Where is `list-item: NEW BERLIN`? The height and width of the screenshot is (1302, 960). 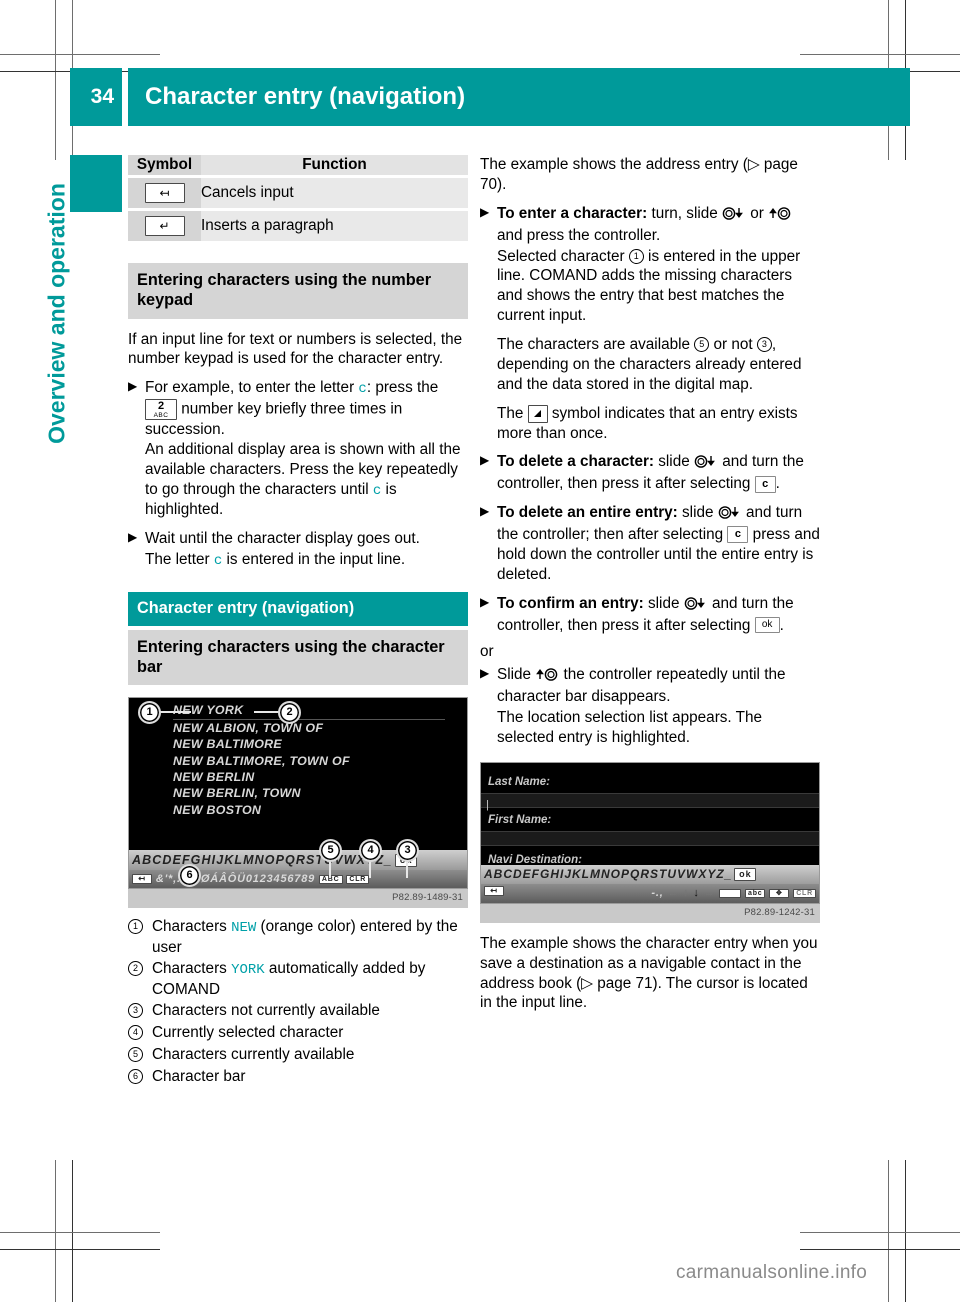
list-item: NEW BERLIN is located at coordinates (214, 776).